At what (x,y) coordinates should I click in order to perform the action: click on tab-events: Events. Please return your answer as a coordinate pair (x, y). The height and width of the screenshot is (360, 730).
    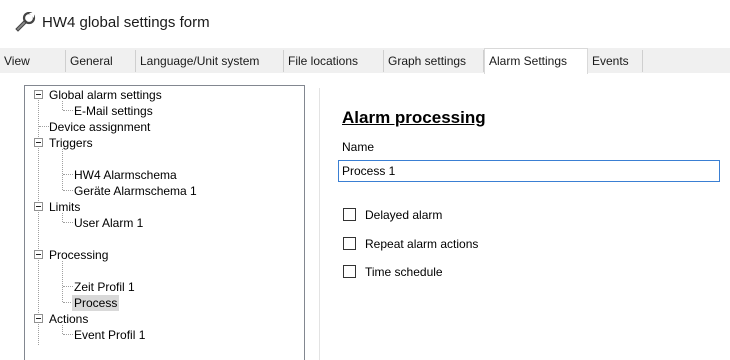
    Looking at the image, I should click on (615, 61).